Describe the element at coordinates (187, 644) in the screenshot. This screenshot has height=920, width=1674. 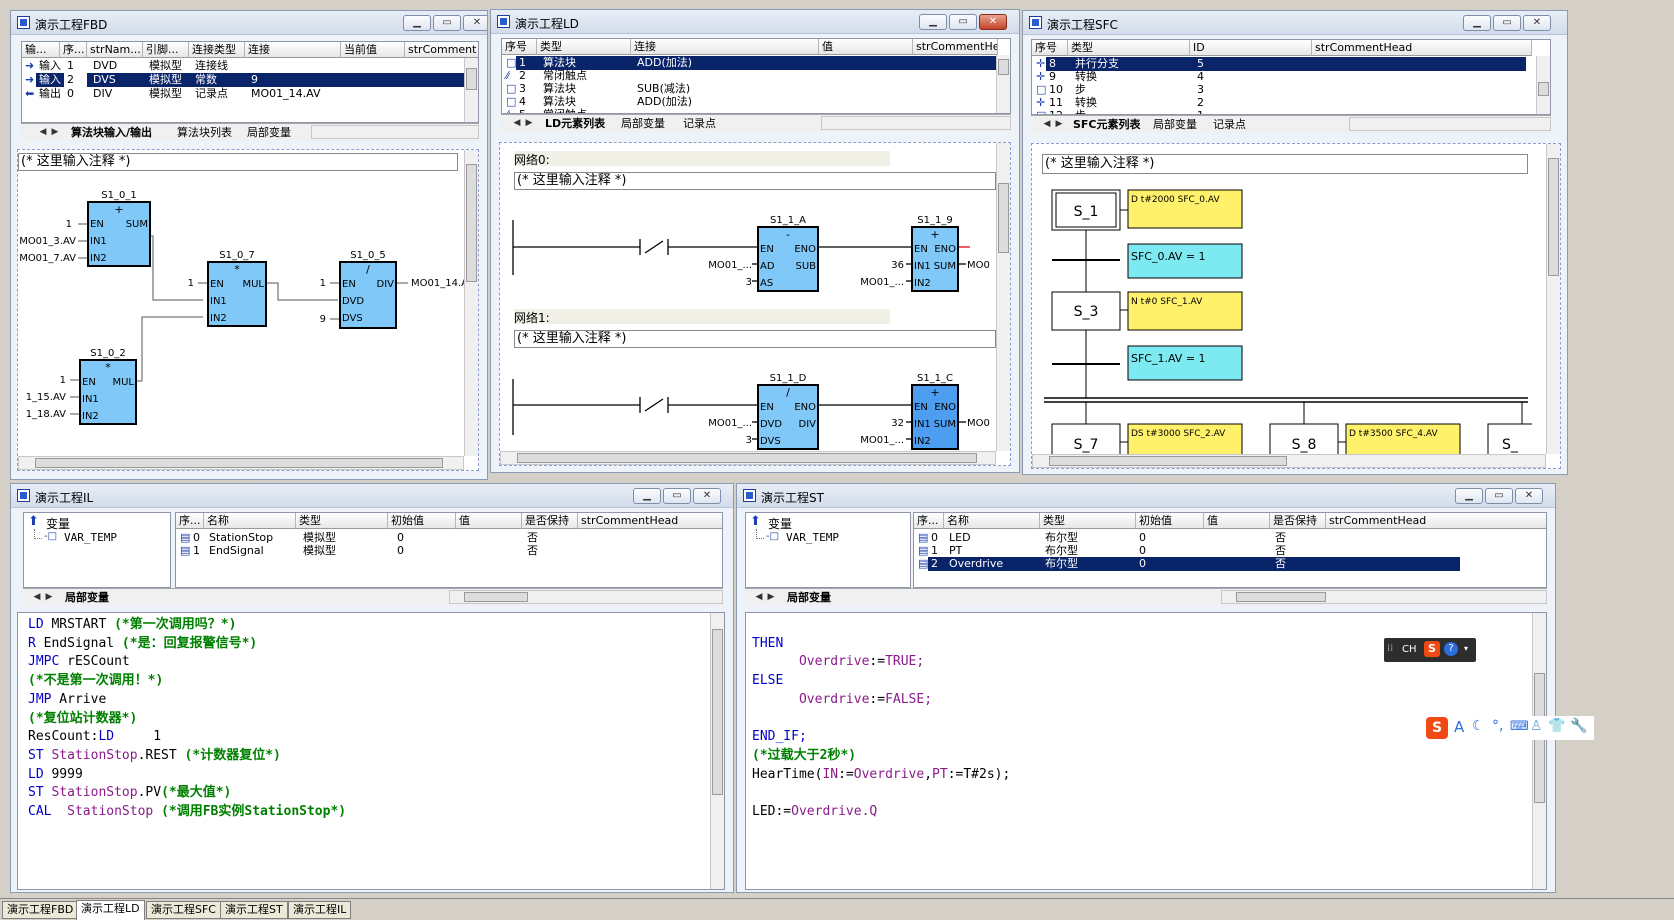
I see `code-line: R EndSignal (*是：回复报警信号*)` at that location.